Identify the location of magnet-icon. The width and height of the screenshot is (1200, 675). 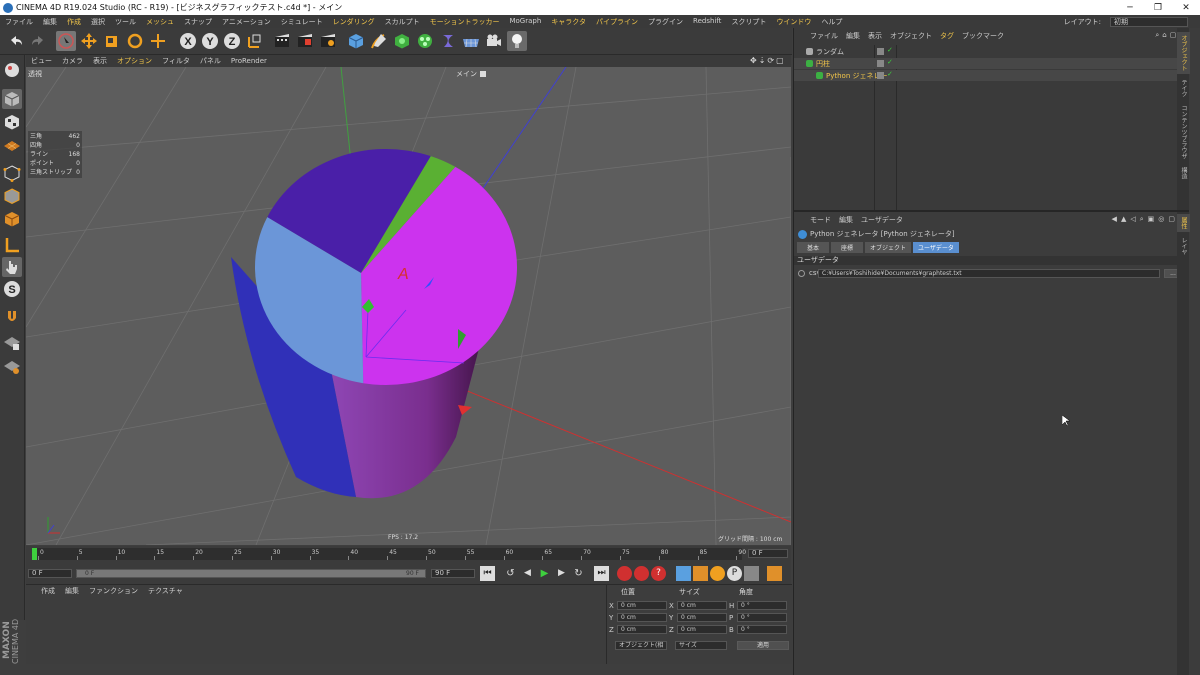
(12, 317).